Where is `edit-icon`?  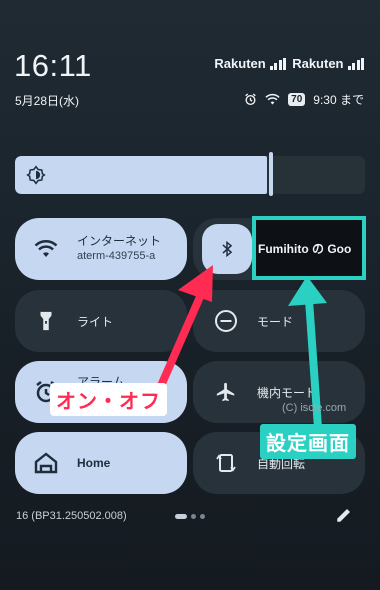
edit-icon is located at coordinates (344, 515).